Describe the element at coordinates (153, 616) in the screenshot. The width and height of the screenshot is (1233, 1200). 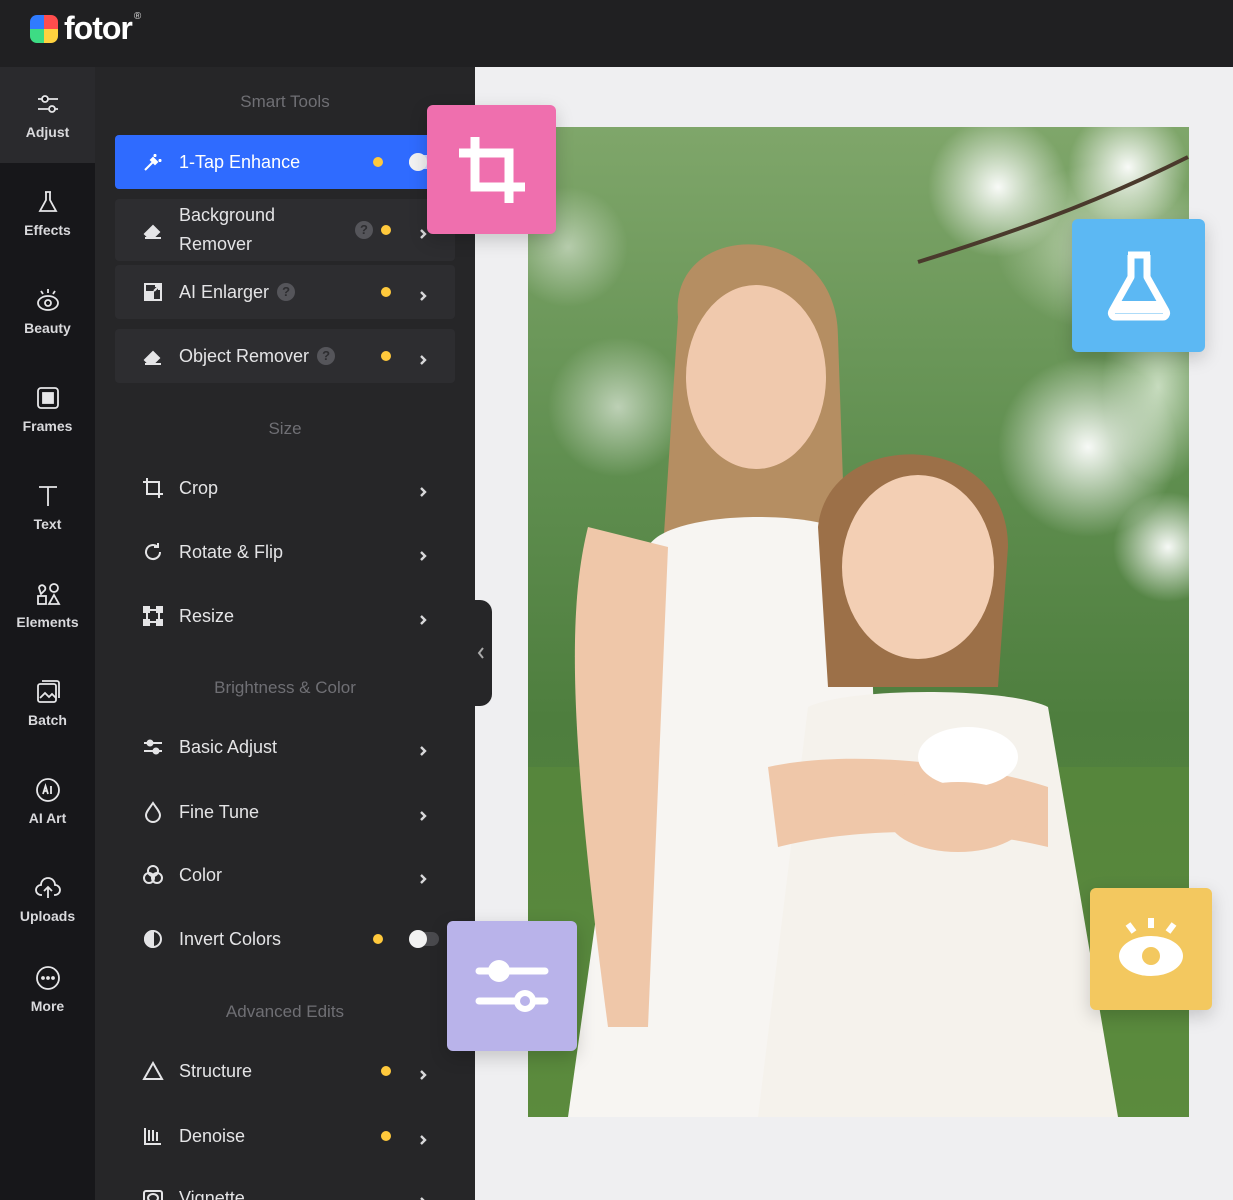
I see `resize-icon` at that location.